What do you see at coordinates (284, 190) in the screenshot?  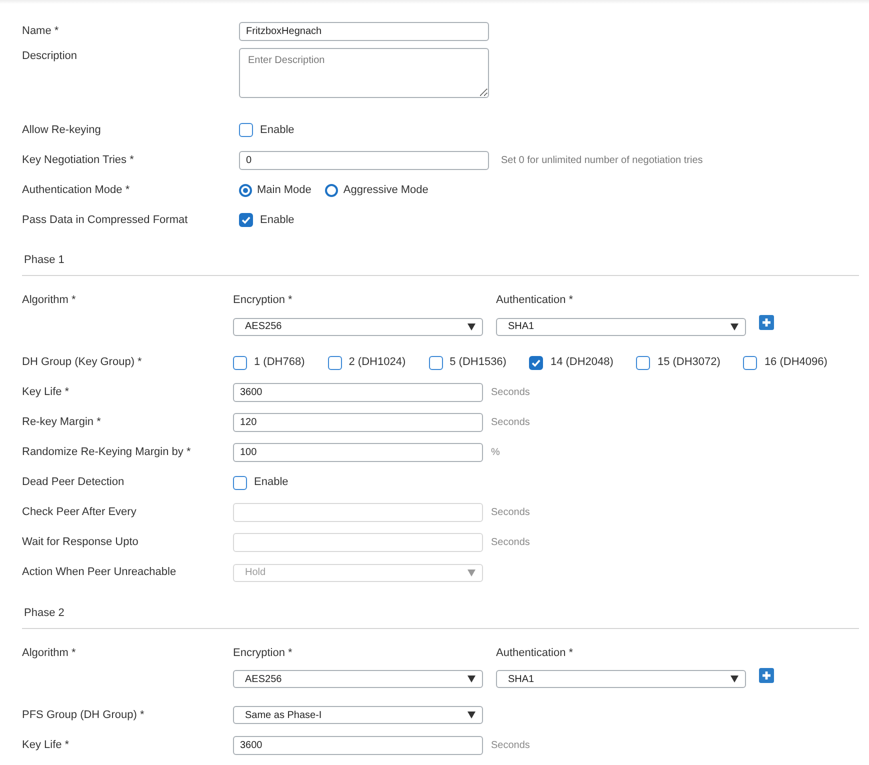 I see `radio-label: Main Mode` at bounding box center [284, 190].